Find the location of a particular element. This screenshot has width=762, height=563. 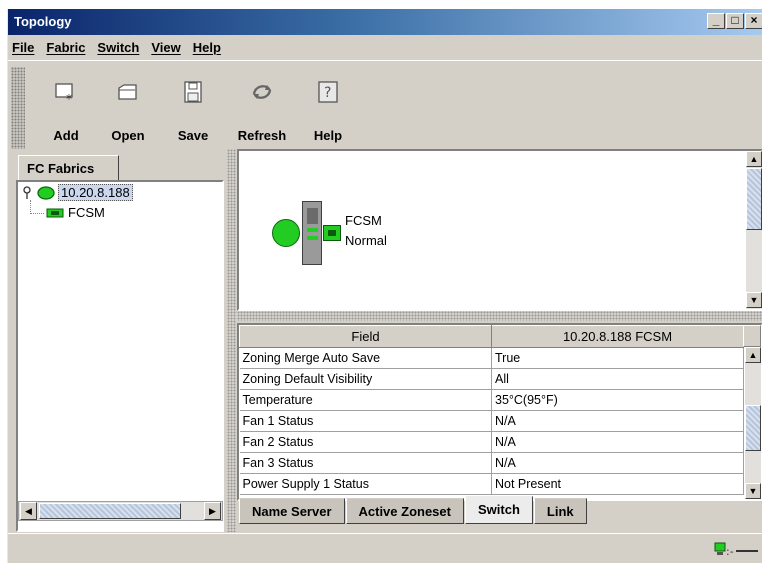

value-cell: 35°C(95°F) is located at coordinates (617, 400).